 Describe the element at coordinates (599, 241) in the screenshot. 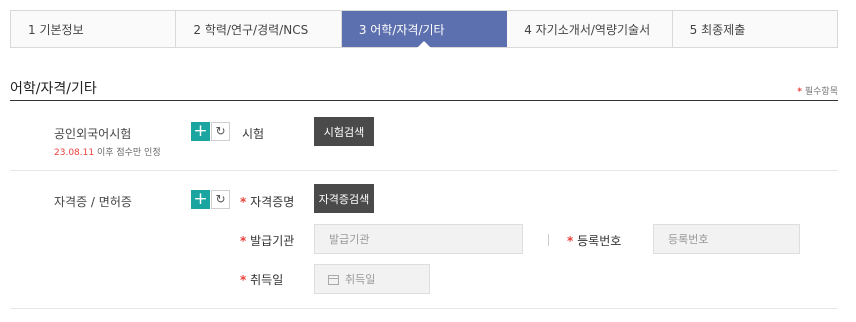

I see `regno-label-text: 등록번호` at that location.